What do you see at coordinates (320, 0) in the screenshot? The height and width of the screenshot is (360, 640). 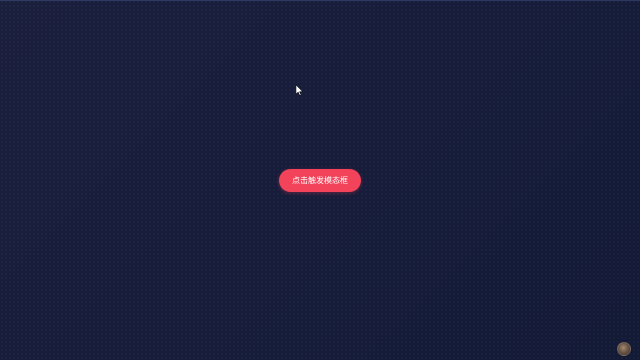 I see `top-border` at bounding box center [320, 0].